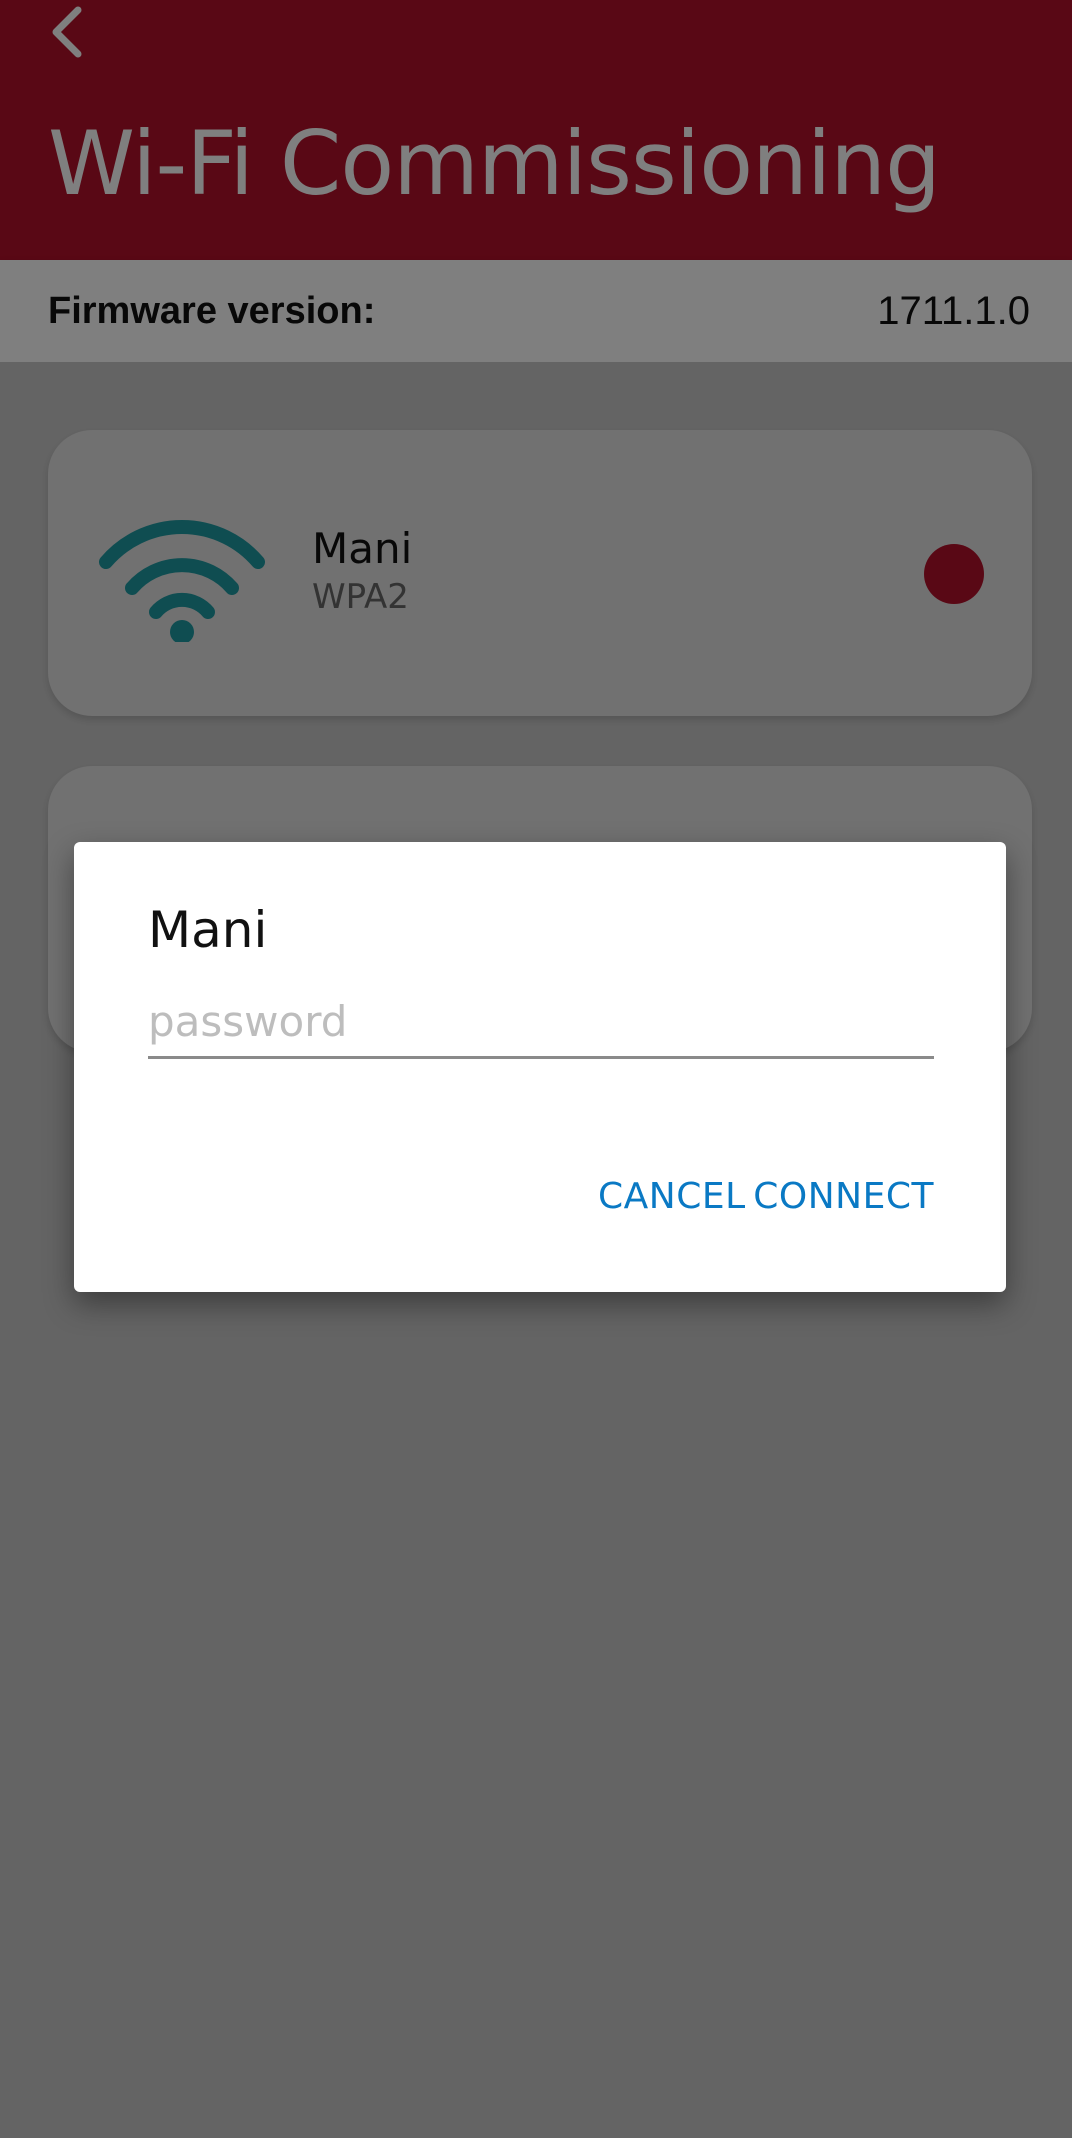 This screenshot has height=2138, width=1072. I want to click on password-underline, so click(541, 1057).